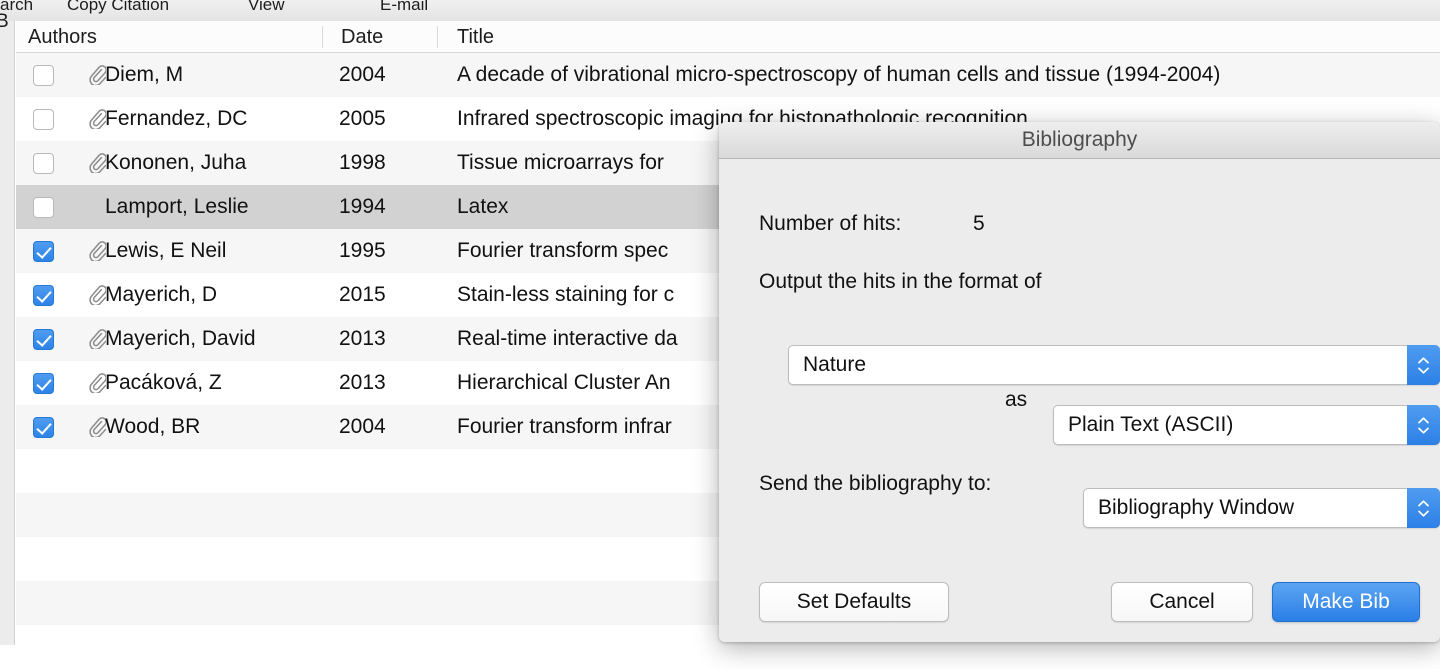 The image size is (1440, 669). Describe the element at coordinates (1189, 508) in the screenshot. I see `send-to-dropdown-value: Bibliography Window` at that location.